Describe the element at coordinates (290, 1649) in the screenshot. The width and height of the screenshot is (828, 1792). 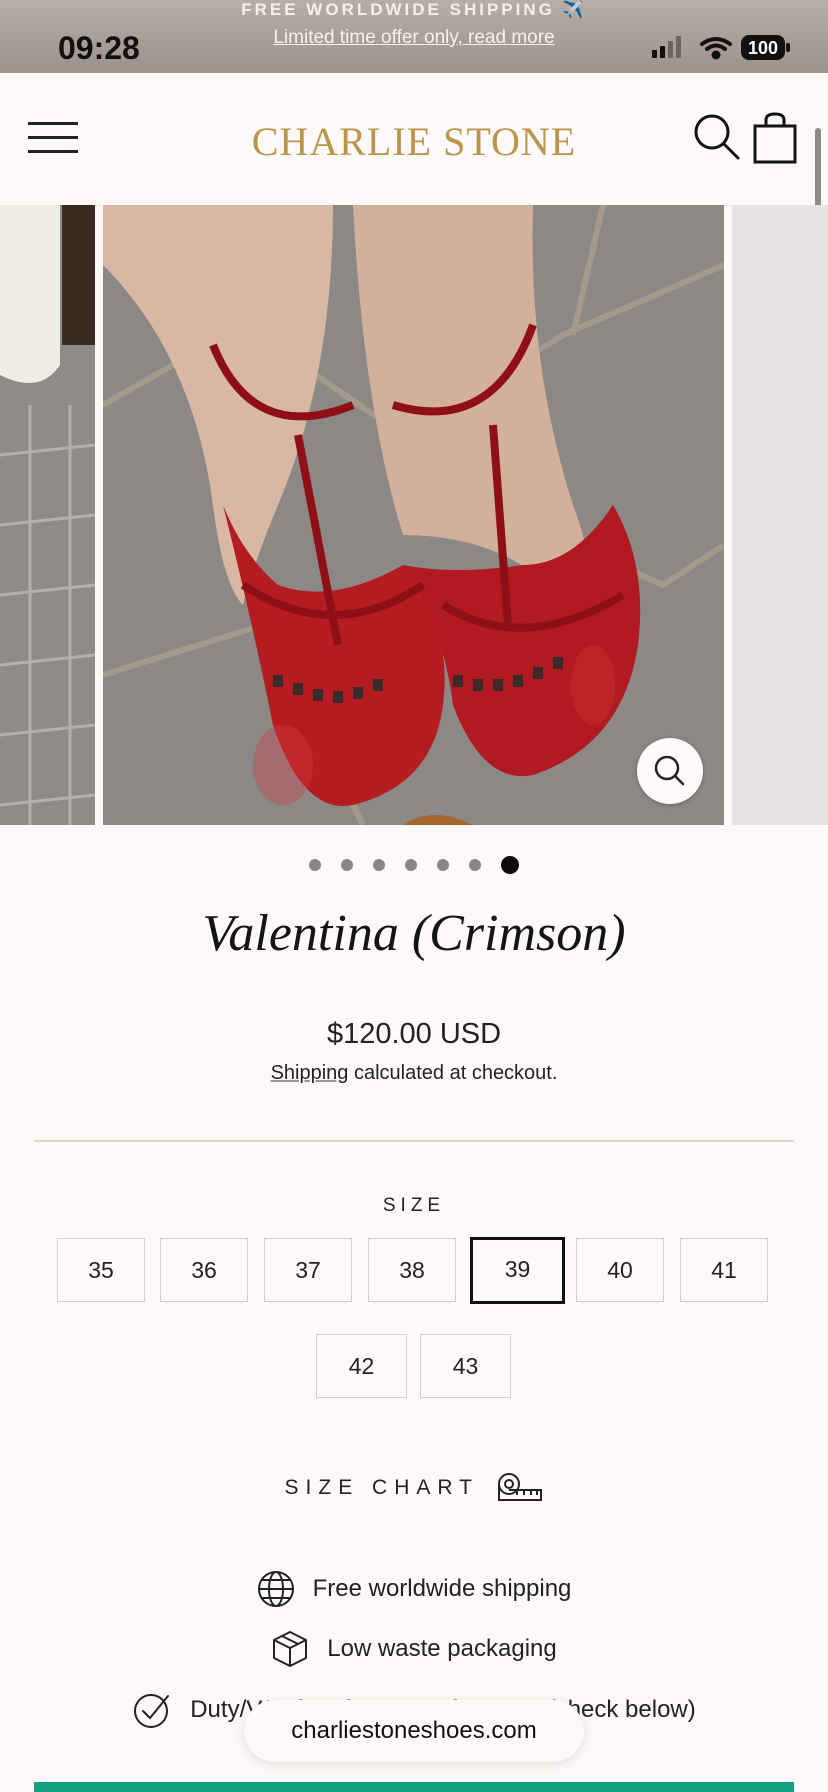
I see `box-icon` at that location.